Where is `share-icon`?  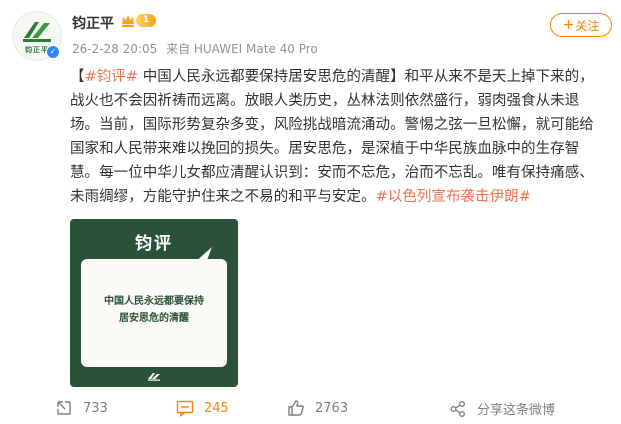
share-icon is located at coordinates (64, 408).